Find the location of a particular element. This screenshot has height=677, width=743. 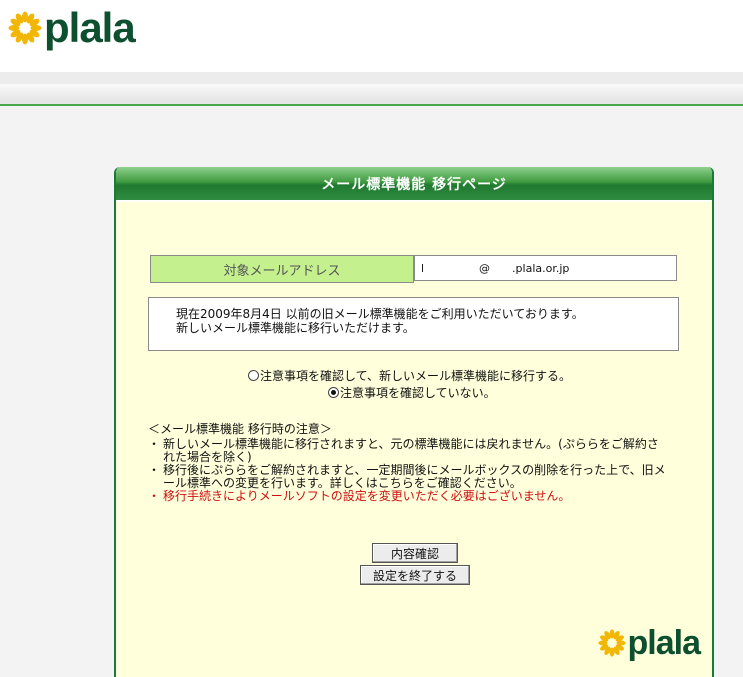

note-text: 移行手続きによりメールソフトの設定を変更いただく必要はございません。 is located at coordinates (367, 496).